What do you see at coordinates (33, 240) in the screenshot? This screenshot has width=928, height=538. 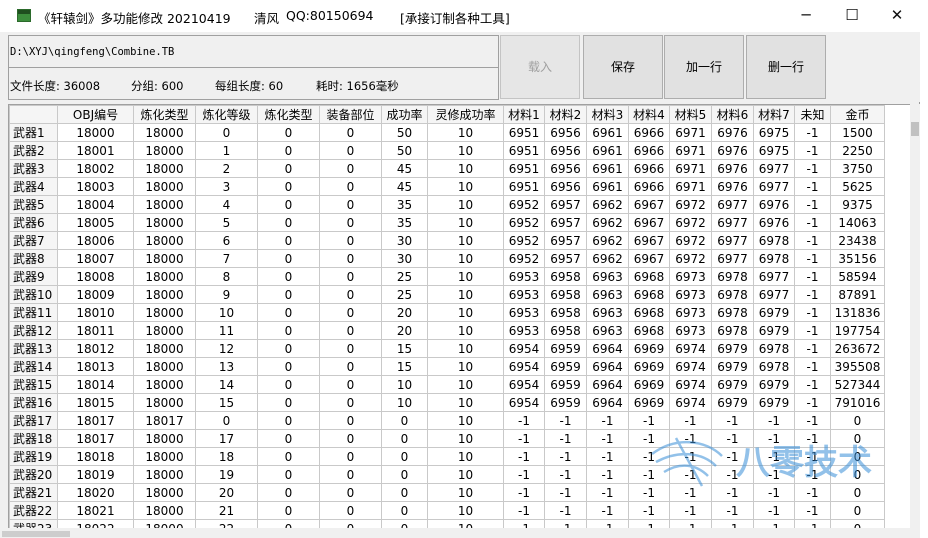 I see `row-header: 武器7` at bounding box center [33, 240].